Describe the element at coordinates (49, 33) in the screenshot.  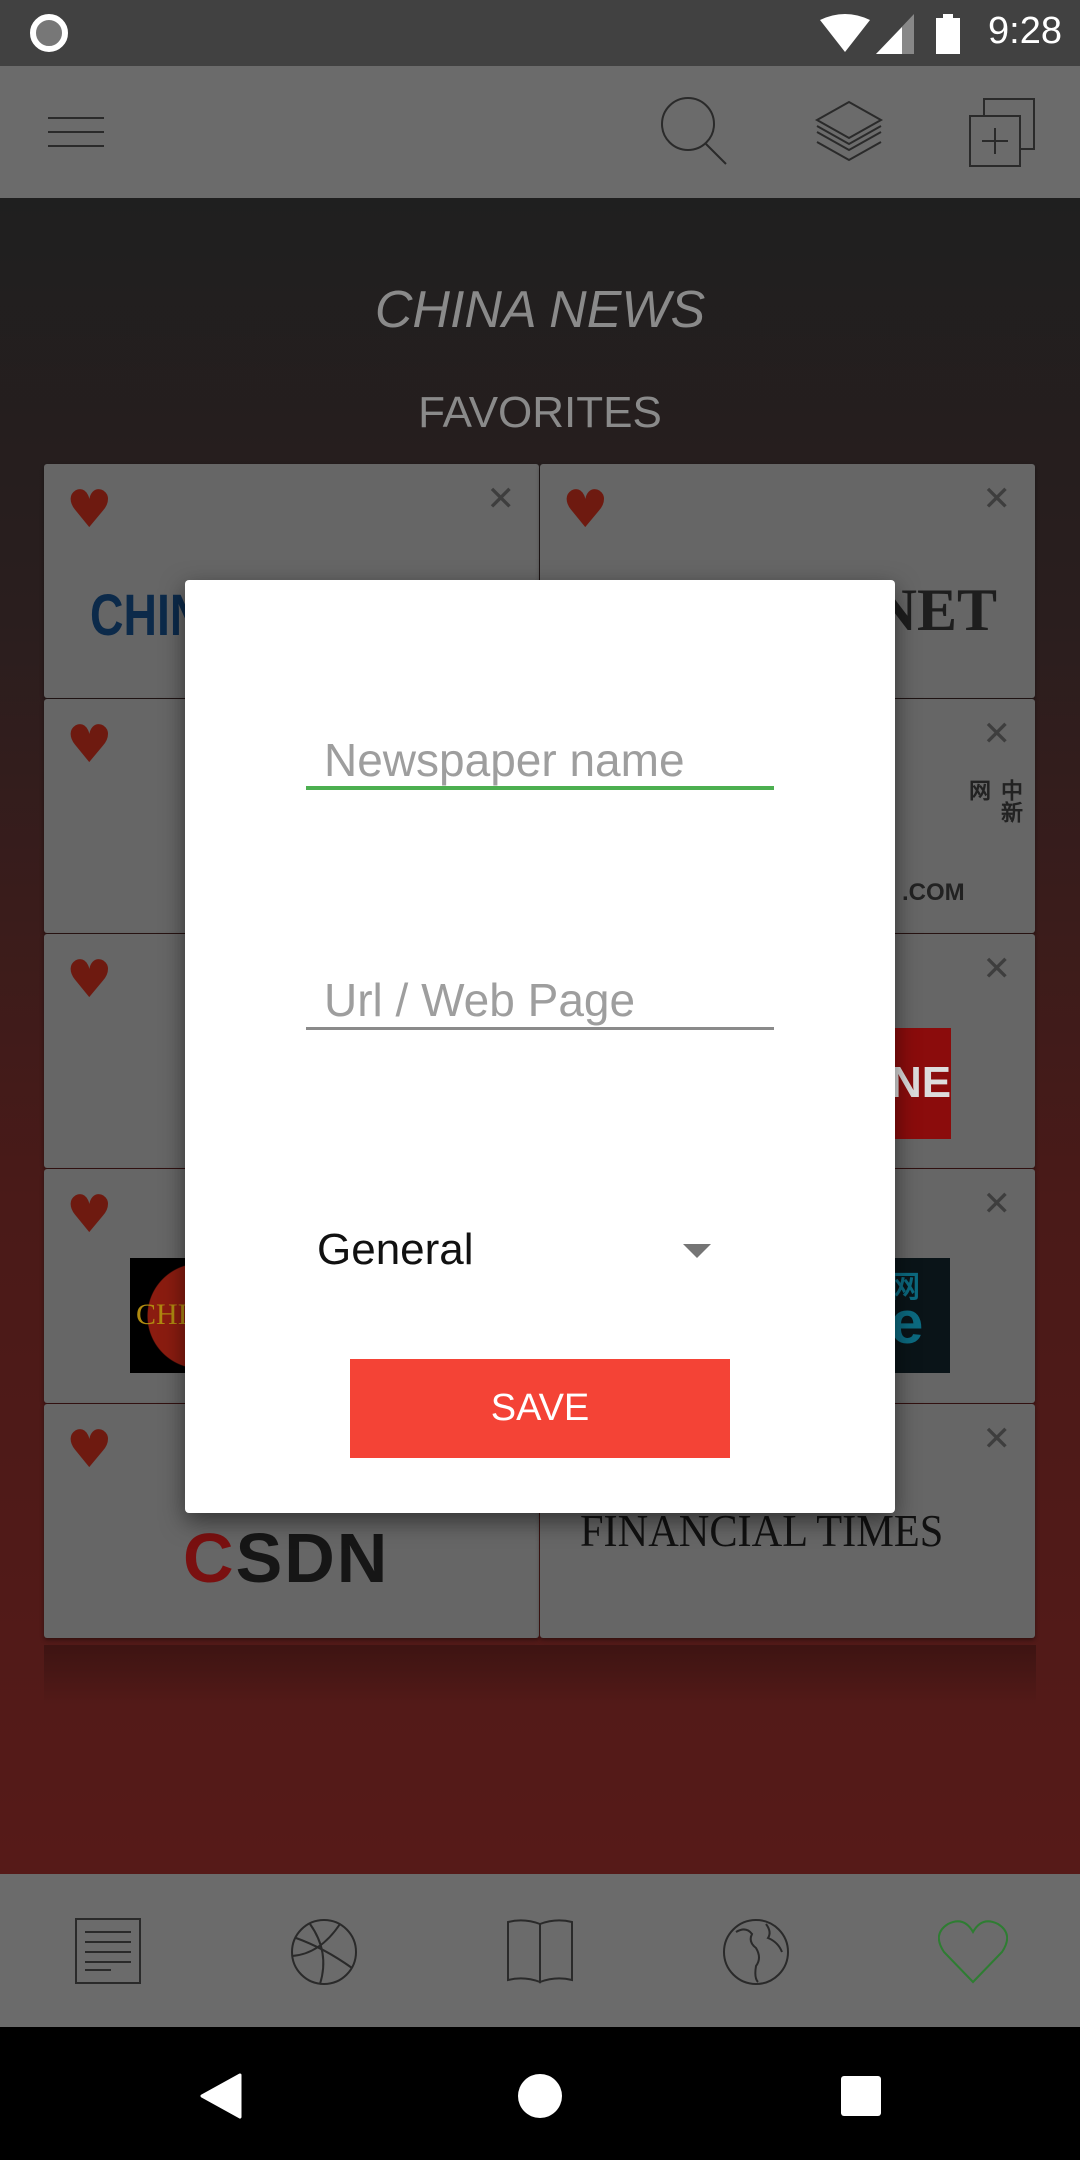
I see `notification-icon` at that location.